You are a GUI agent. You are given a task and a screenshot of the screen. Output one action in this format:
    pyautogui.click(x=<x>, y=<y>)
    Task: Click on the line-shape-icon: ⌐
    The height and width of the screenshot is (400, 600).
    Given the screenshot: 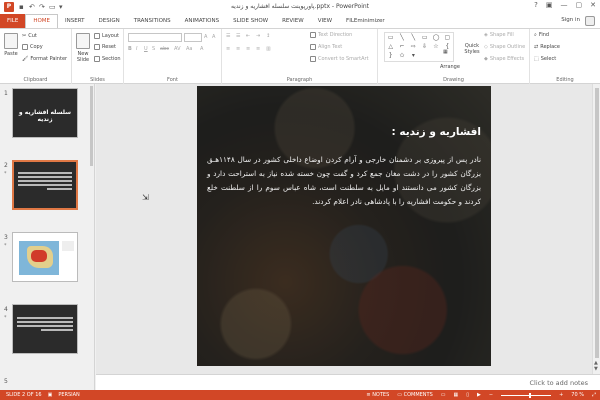 What is the action you would take?
    pyautogui.click(x=401, y=46)
    